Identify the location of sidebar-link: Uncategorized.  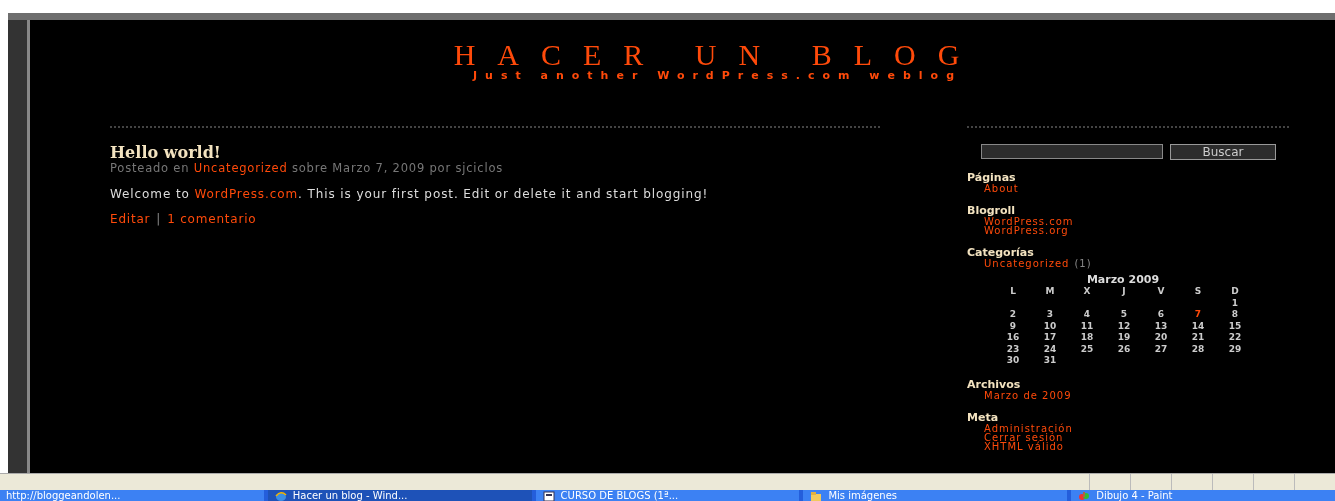
(1027, 263).